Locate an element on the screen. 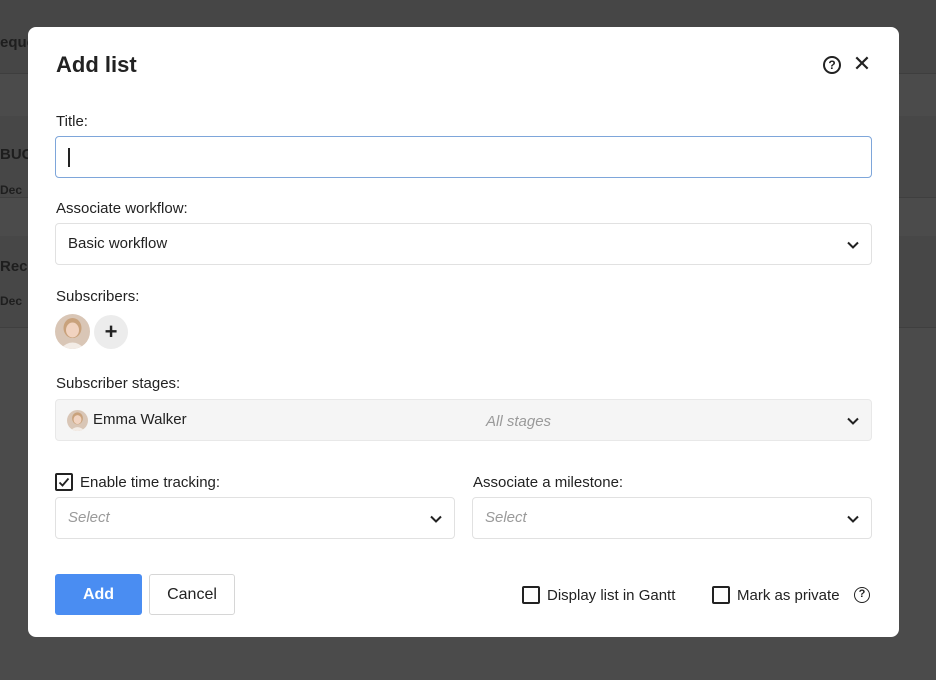 The image size is (936, 680). text-caret is located at coordinates (69, 157).